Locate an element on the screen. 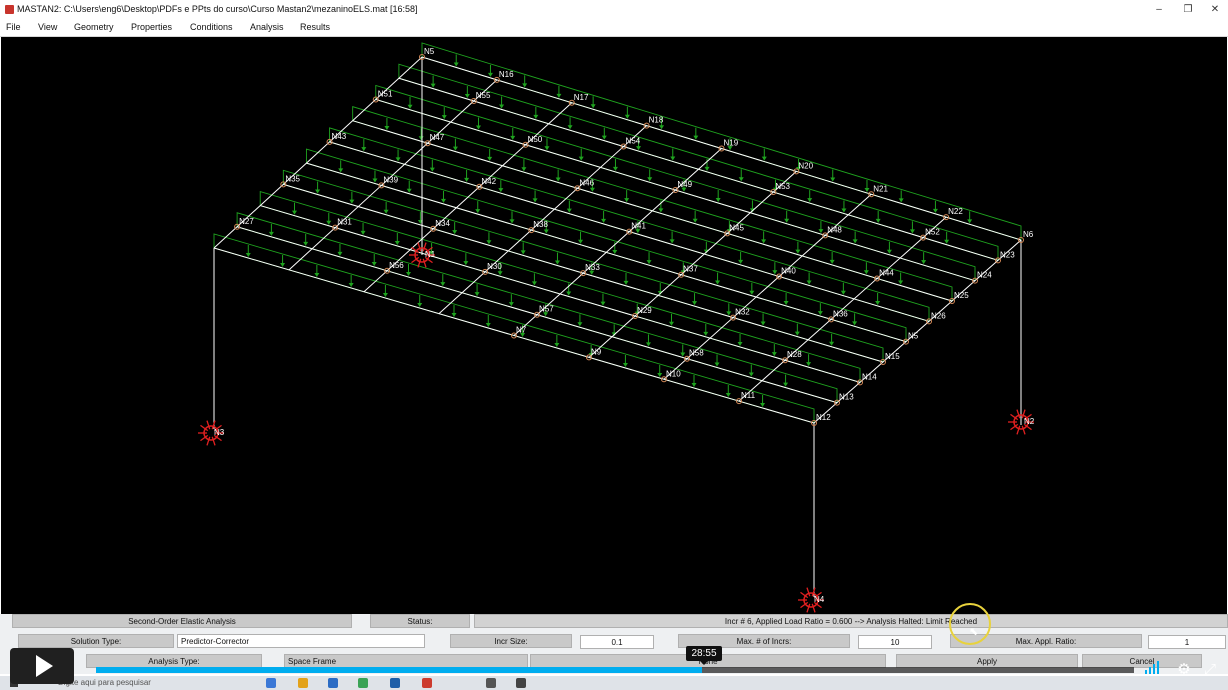  edge-icon is located at coordinates (271, 683).